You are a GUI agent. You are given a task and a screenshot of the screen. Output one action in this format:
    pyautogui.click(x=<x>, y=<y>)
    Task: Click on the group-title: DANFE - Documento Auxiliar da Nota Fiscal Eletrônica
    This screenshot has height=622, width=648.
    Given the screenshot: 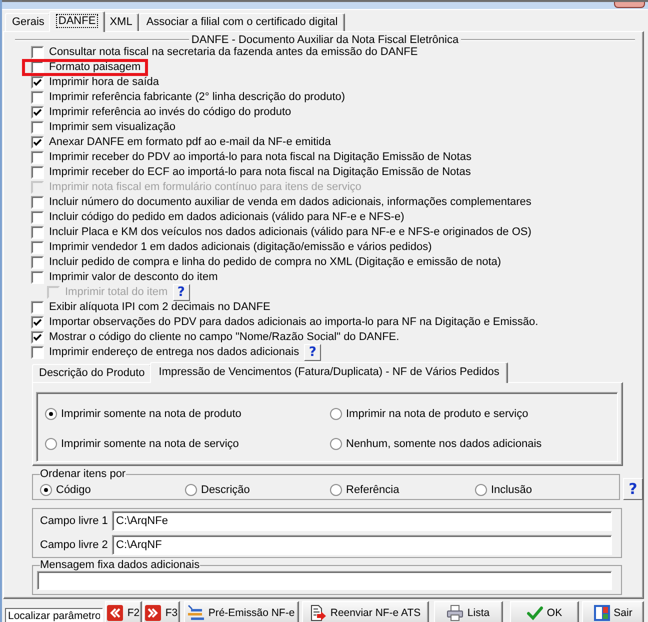 What is the action you would take?
    pyautogui.click(x=325, y=40)
    